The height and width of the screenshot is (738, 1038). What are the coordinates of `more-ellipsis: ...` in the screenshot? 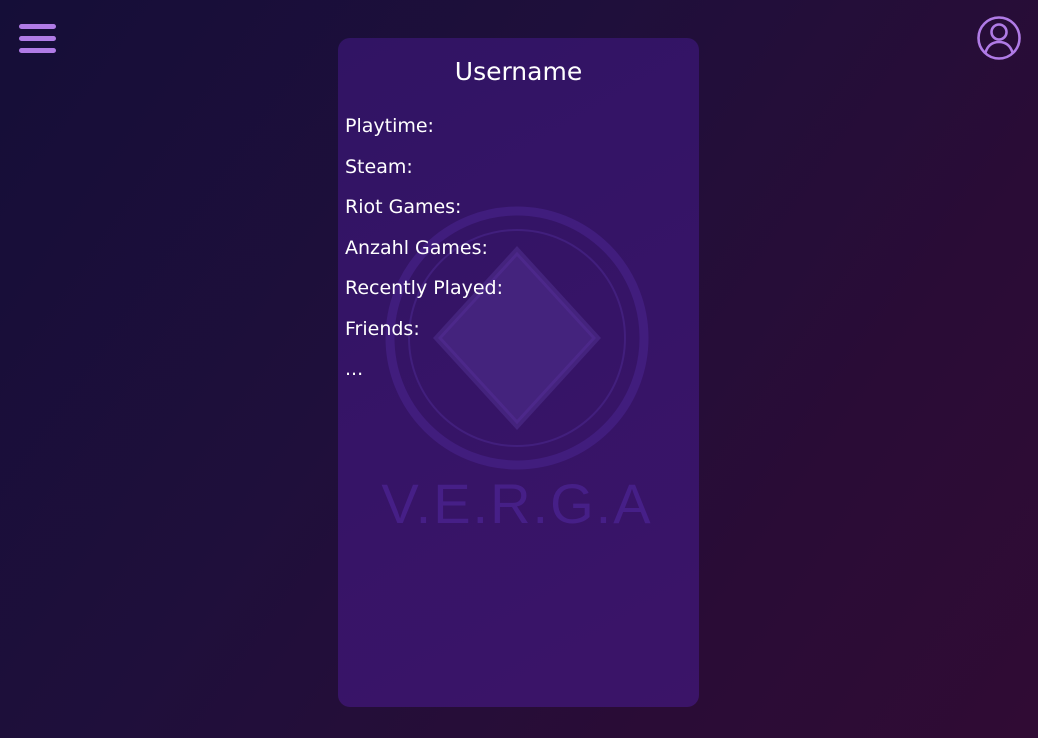 It's located at (354, 369).